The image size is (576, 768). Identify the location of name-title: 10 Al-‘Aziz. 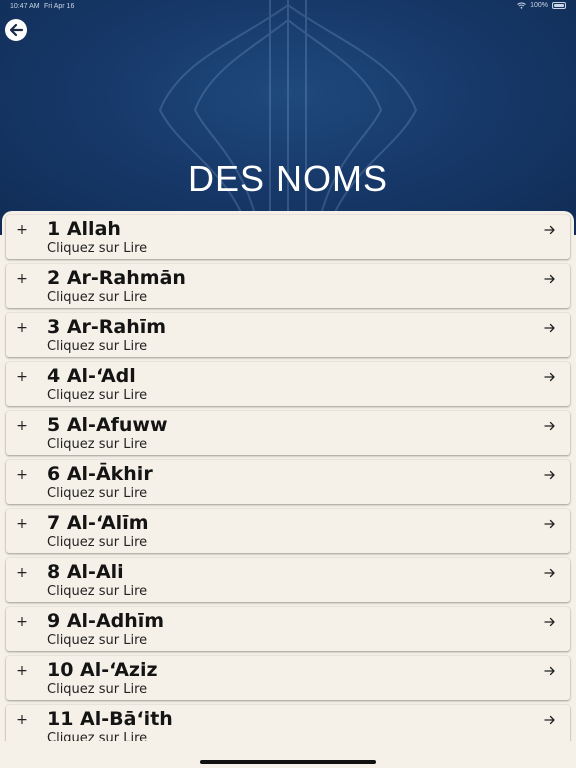
(102, 670).